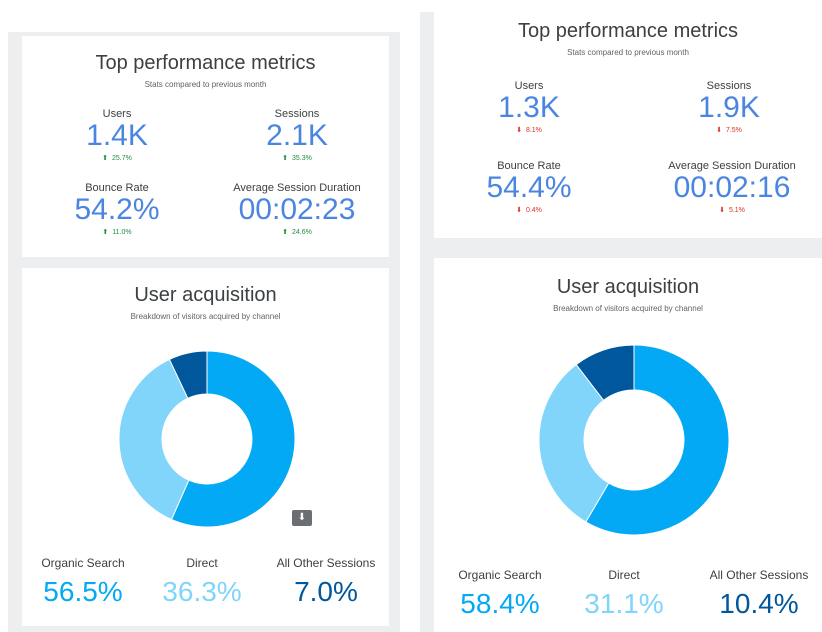  Describe the element at coordinates (154, 439) in the screenshot. I see `direct-slice` at that location.